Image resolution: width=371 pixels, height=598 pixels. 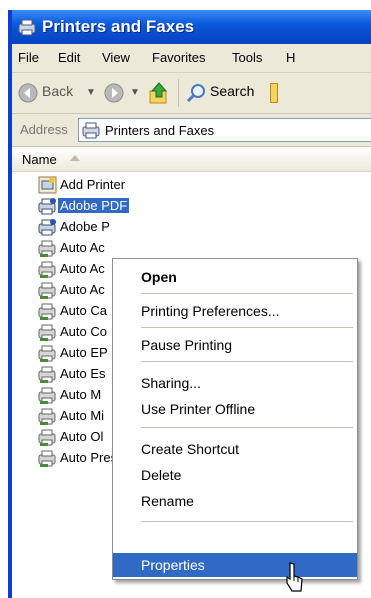 I want to click on column-header-name: Name, so click(x=191, y=159).